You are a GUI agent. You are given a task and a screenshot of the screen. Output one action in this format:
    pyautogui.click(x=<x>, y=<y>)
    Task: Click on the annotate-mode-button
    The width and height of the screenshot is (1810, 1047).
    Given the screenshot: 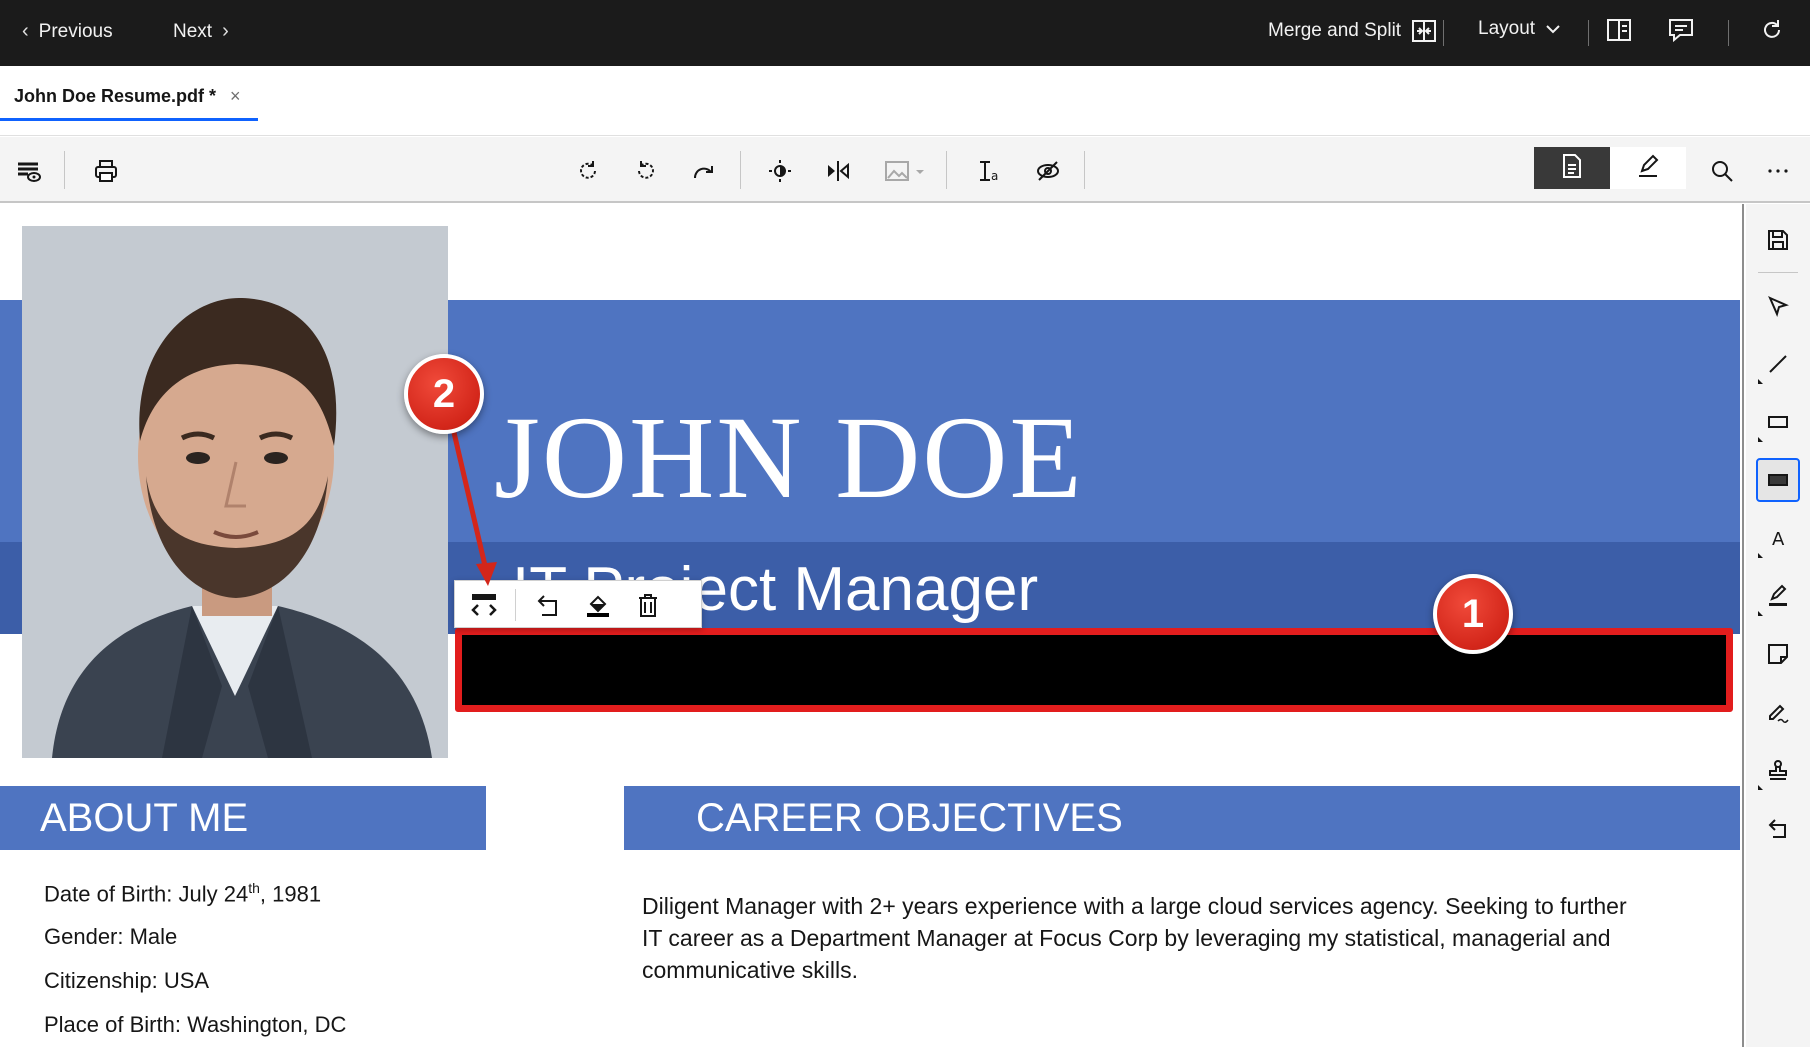 What is the action you would take?
    pyautogui.click(x=1648, y=168)
    